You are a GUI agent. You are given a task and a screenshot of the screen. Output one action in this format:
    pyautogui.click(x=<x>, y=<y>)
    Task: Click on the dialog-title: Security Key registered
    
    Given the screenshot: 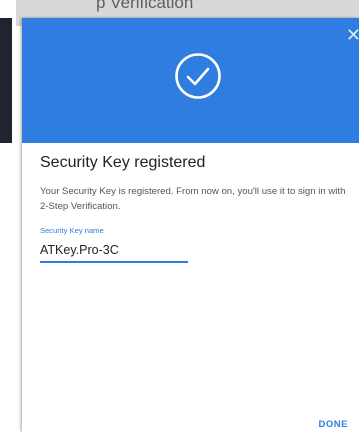 What is the action you would take?
    pyautogui.click(x=123, y=162)
    